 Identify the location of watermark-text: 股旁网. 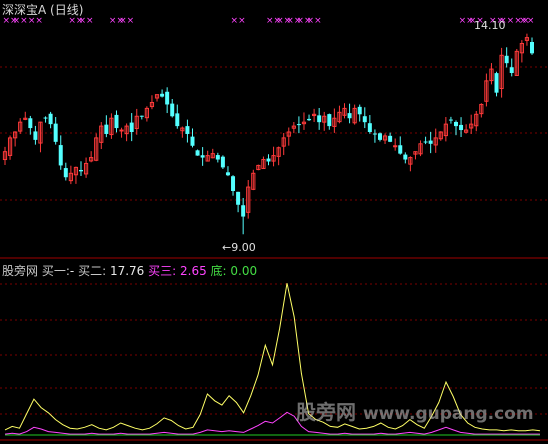
(326, 412).